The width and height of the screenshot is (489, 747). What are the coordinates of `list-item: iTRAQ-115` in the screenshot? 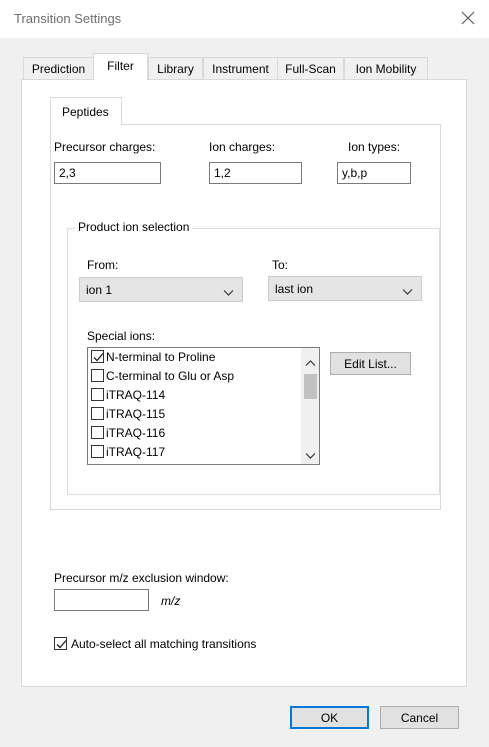 It's located at (128, 415).